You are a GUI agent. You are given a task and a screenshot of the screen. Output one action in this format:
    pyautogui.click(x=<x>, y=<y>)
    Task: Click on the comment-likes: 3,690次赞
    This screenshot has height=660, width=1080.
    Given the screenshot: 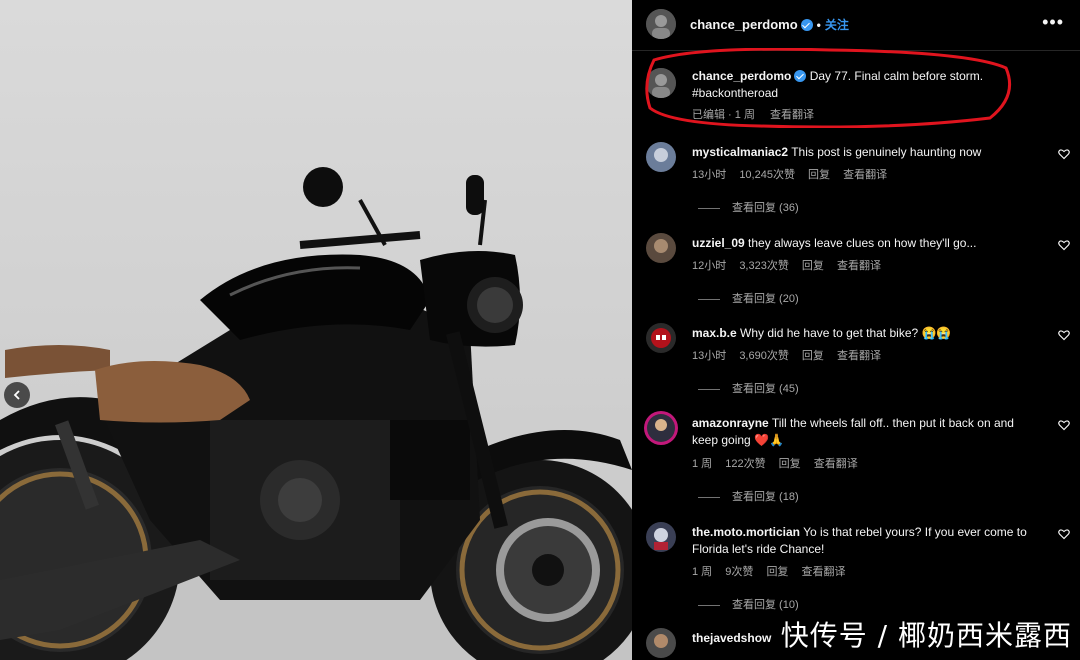 What is the action you would take?
    pyautogui.click(x=764, y=356)
    